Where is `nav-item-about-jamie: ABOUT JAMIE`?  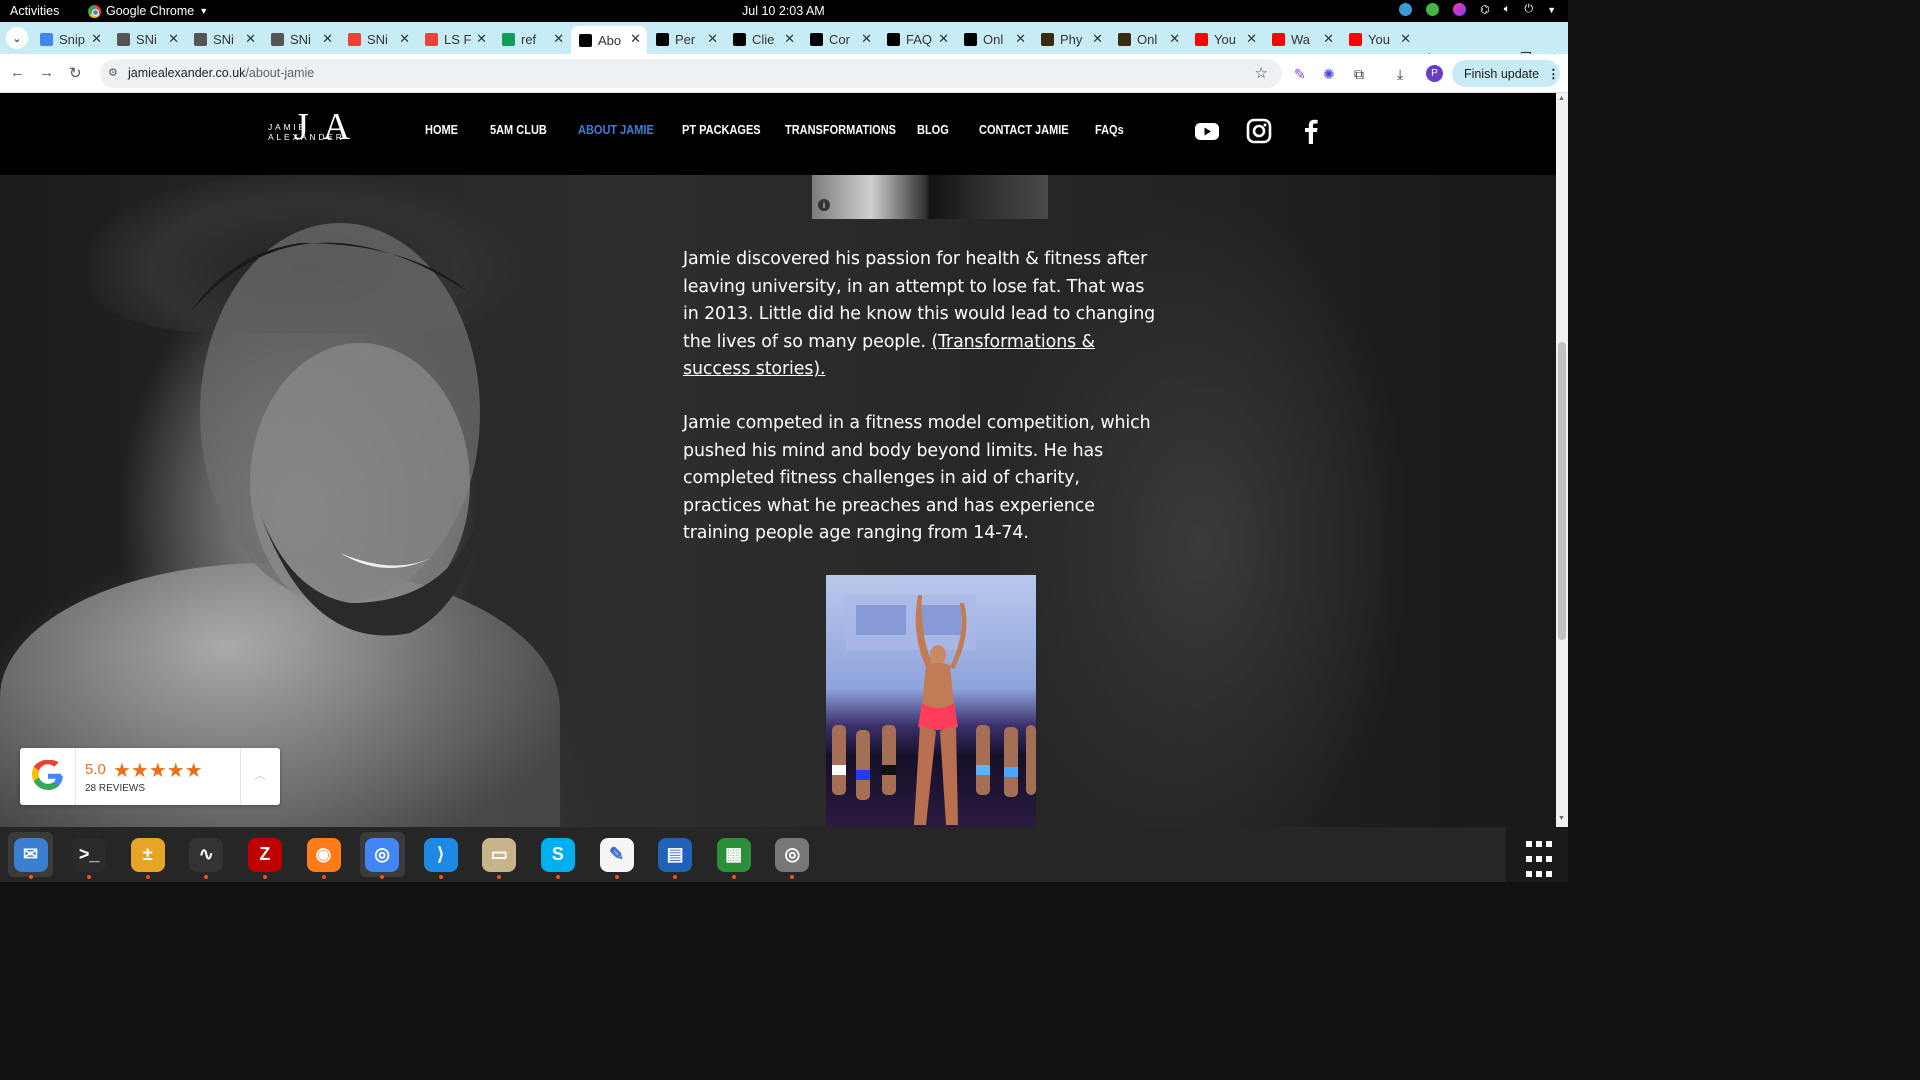 nav-item-about-jamie: ABOUT JAMIE is located at coordinates (616, 130).